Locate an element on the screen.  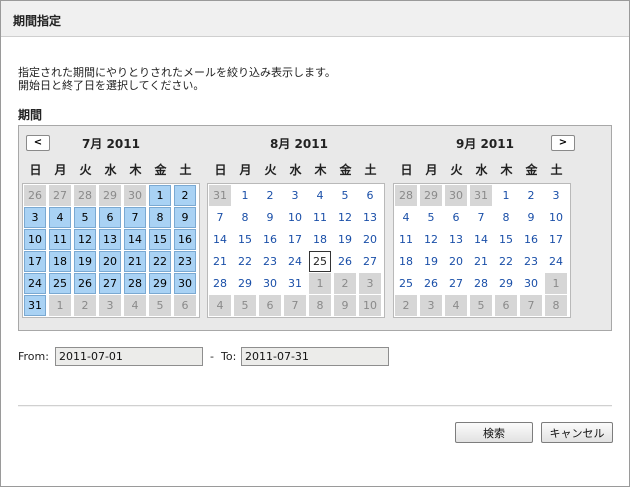
next-month-button: > is located at coordinates (563, 143).